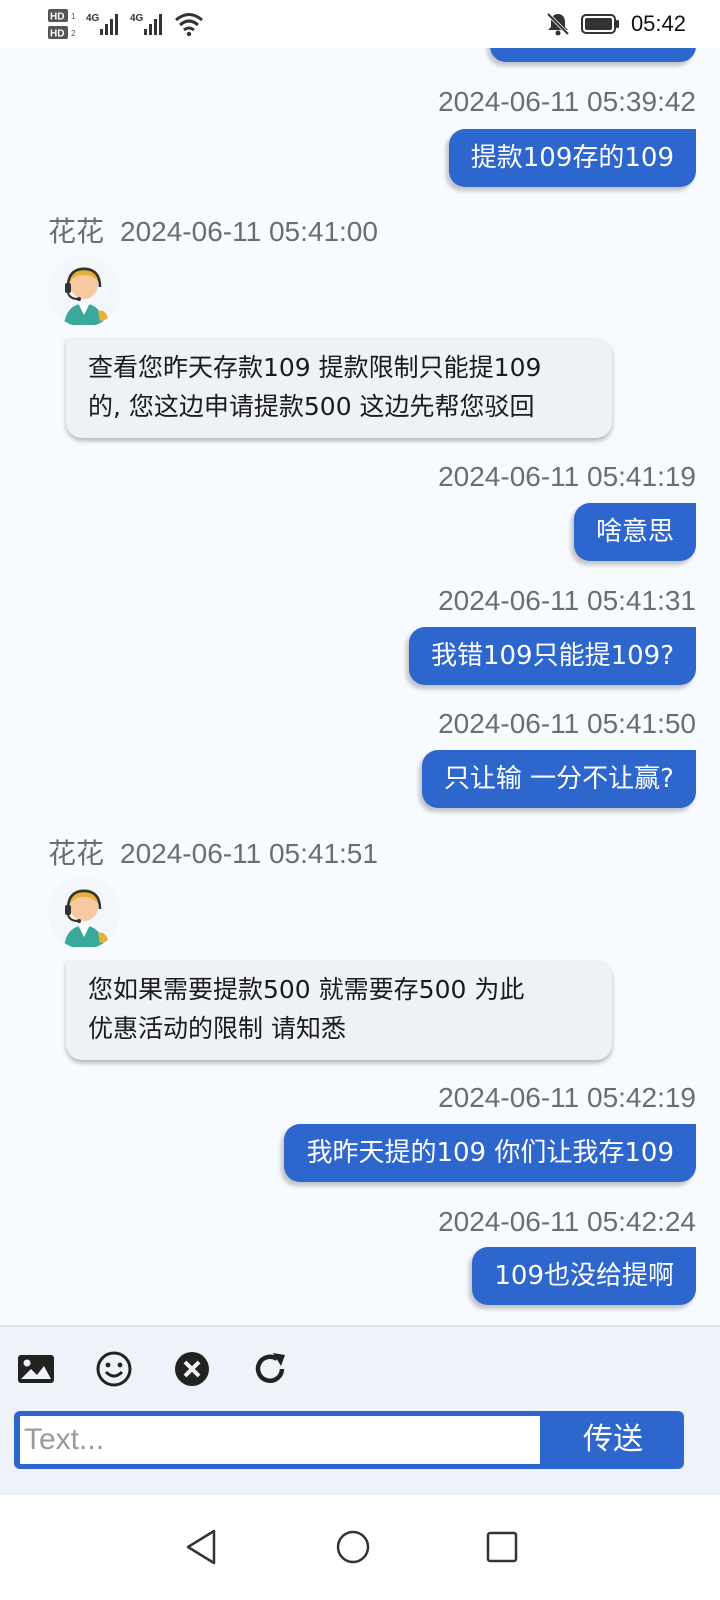  I want to click on message-timestamp: 2024-06-11 05:39:42, so click(567, 101).